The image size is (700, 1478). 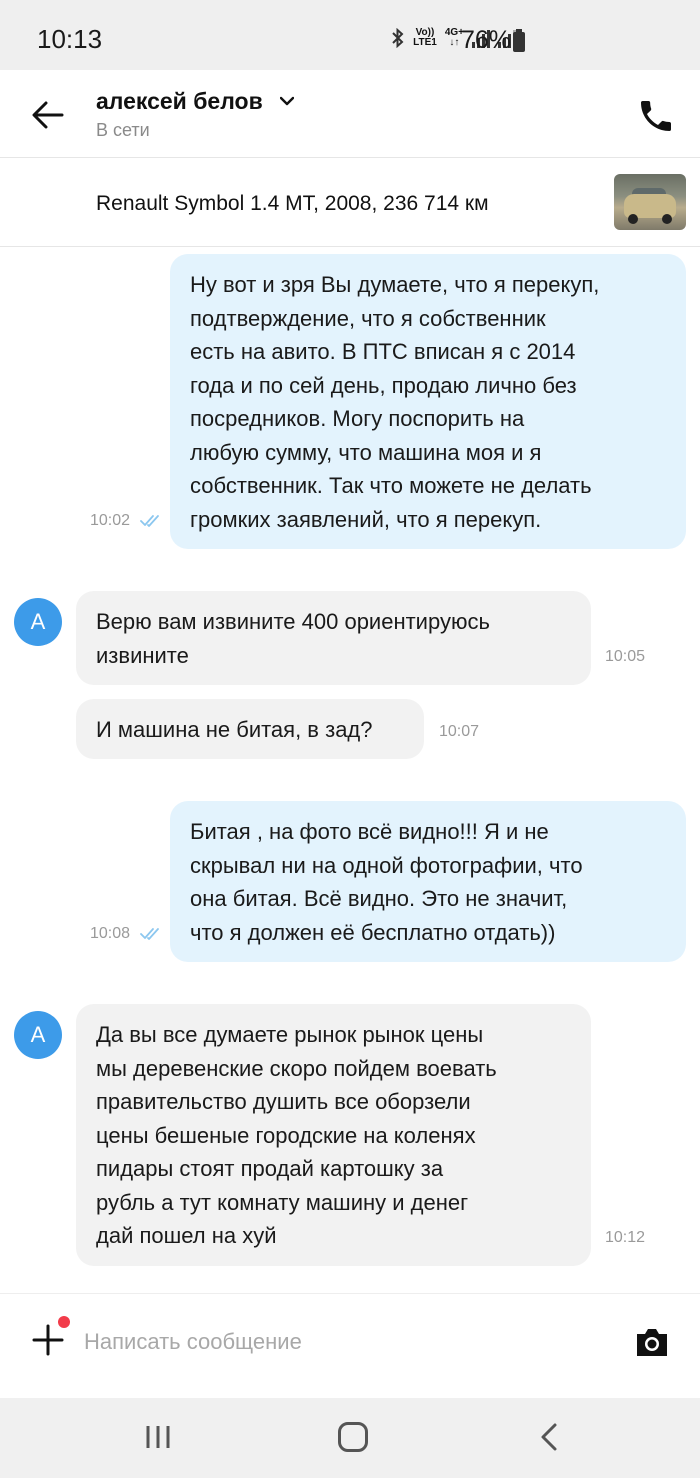 I want to click on message-line: мы деревенские скоро пойдем воевать, so click(x=296, y=1068).